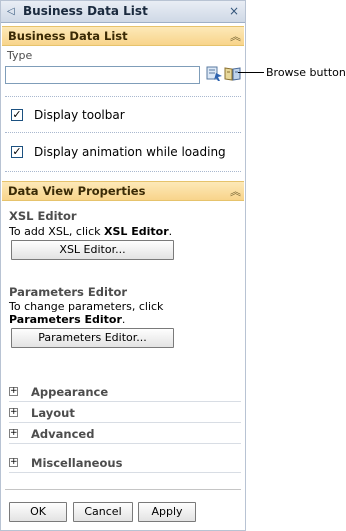  What do you see at coordinates (125, 435) in the screenshot?
I see `group-advanced: + Advanced` at bounding box center [125, 435].